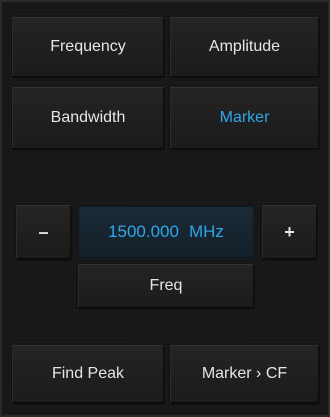 The width and height of the screenshot is (330, 417). I want to click on increment-button: +, so click(289, 232).